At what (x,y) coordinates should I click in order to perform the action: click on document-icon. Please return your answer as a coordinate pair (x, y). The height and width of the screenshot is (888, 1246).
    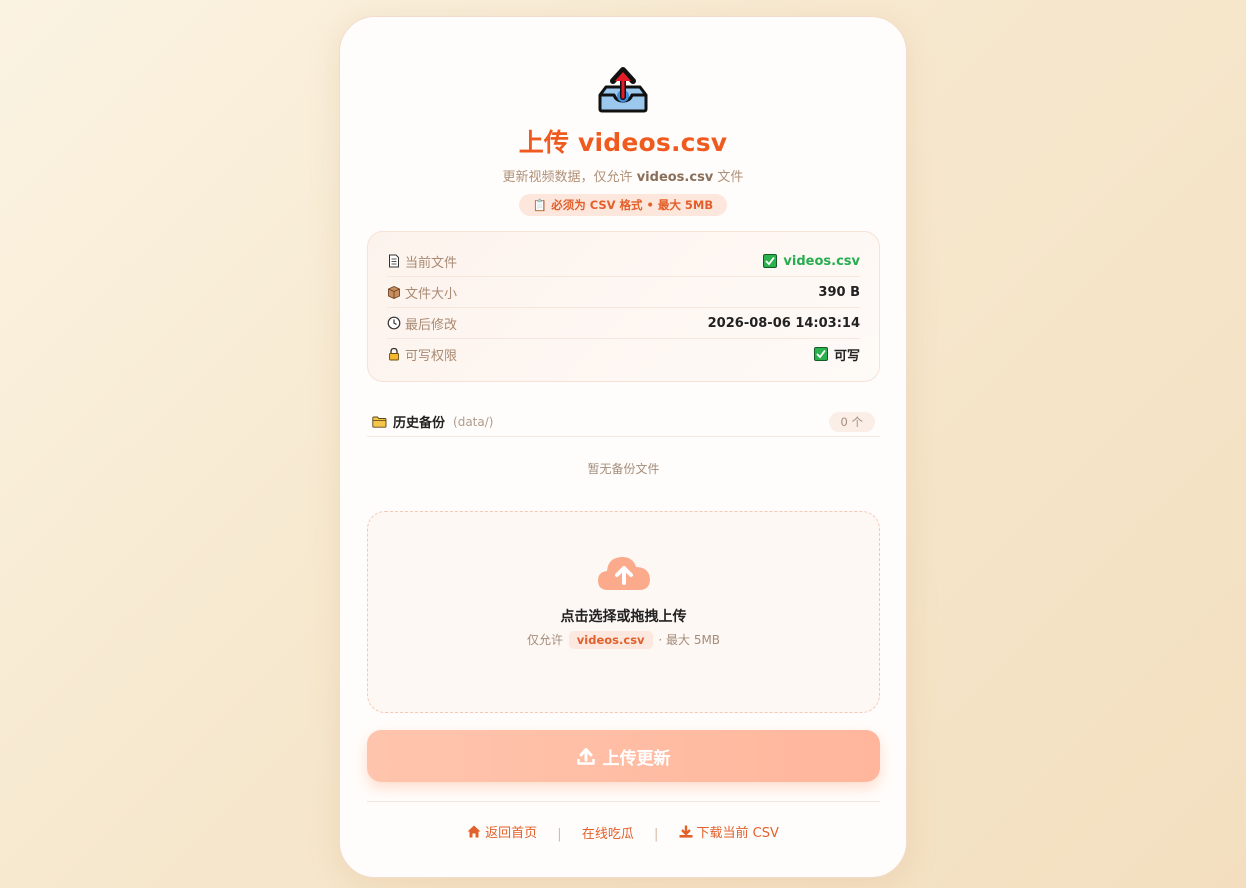
    Looking at the image, I should click on (394, 261).